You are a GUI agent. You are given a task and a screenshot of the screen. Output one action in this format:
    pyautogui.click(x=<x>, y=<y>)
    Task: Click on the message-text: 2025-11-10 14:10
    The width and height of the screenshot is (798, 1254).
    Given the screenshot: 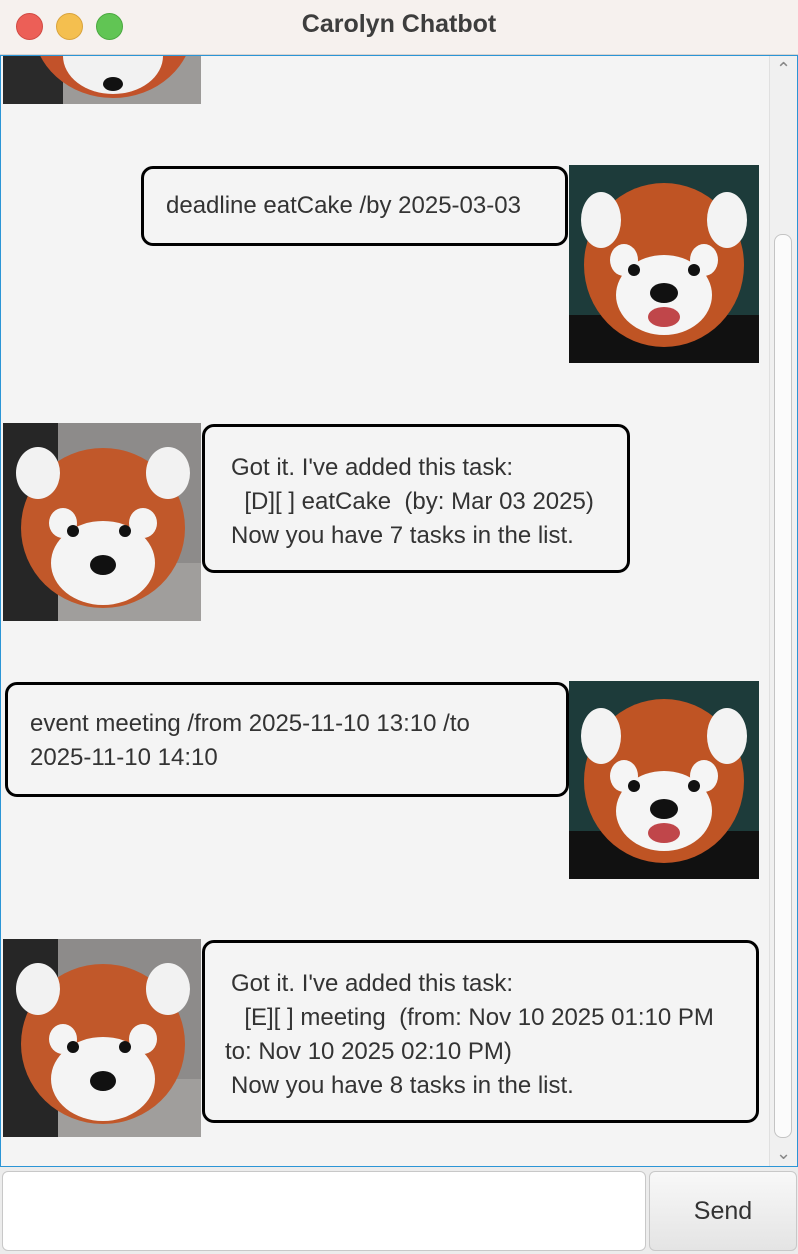 What is the action you would take?
    pyautogui.click(x=124, y=757)
    